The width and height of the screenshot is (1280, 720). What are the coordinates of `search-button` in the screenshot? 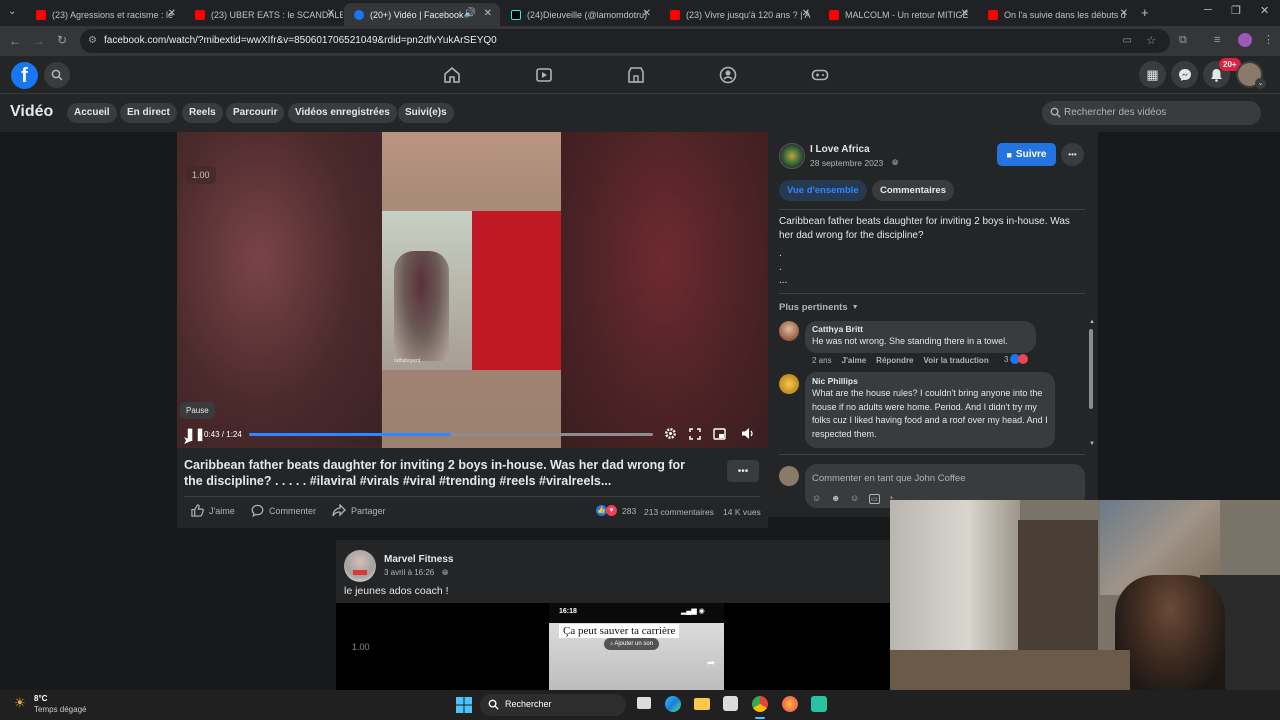 It's located at (57, 75).